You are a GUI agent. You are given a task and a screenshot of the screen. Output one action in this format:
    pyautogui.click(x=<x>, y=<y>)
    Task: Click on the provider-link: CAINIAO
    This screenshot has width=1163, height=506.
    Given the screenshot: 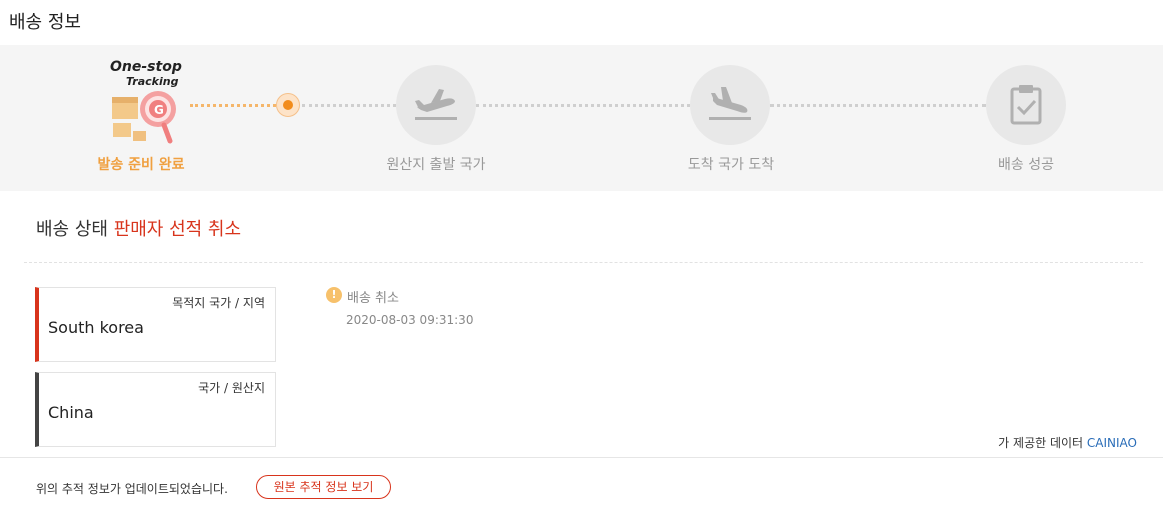 What is the action you would take?
    pyautogui.click(x=1112, y=443)
    